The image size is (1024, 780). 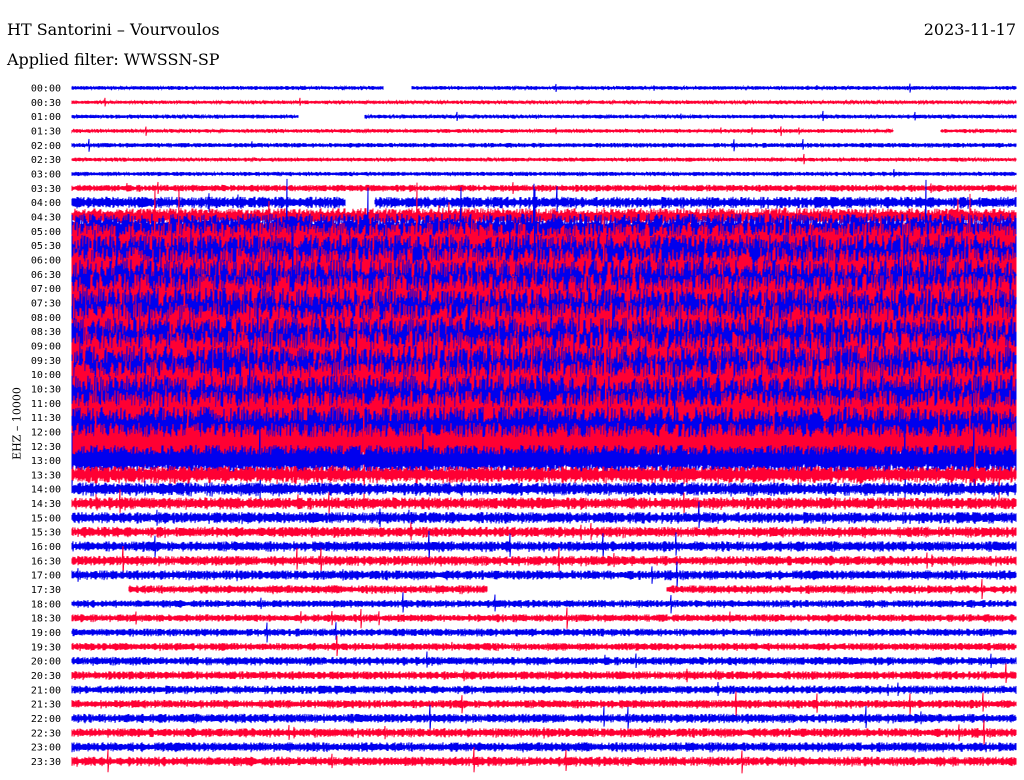 What do you see at coordinates (46, 232) in the screenshot?
I see `row-time-label: 05:00` at bounding box center [46, 232].